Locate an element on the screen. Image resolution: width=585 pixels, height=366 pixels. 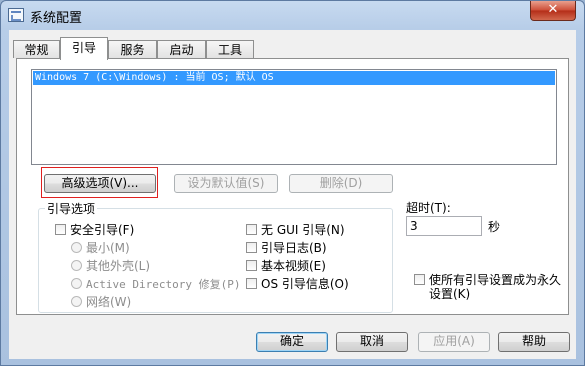
boot-options-title: 引导选项 is located at coordinates (71, 208).